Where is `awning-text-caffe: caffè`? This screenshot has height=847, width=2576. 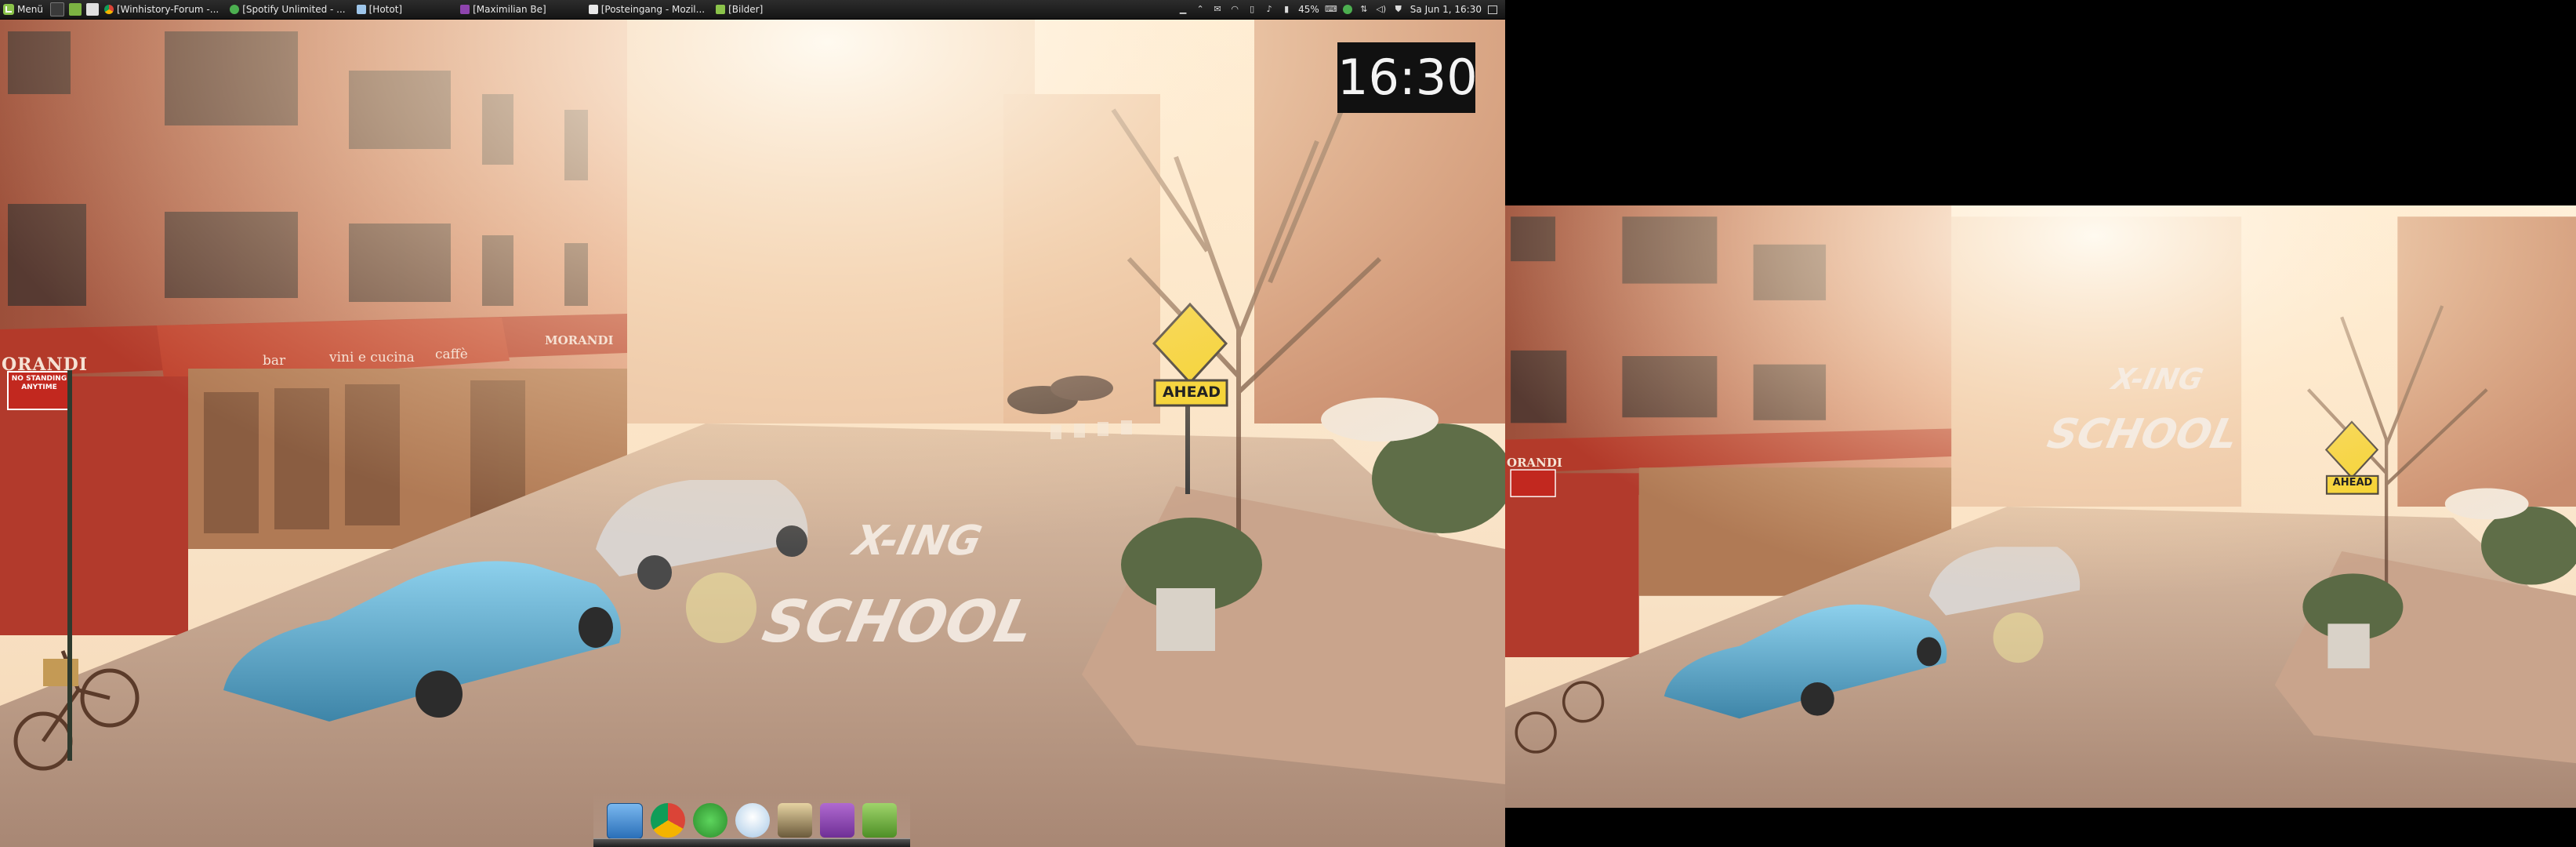
awning-text-caffe: caffè is located at coordinates (452, 354).